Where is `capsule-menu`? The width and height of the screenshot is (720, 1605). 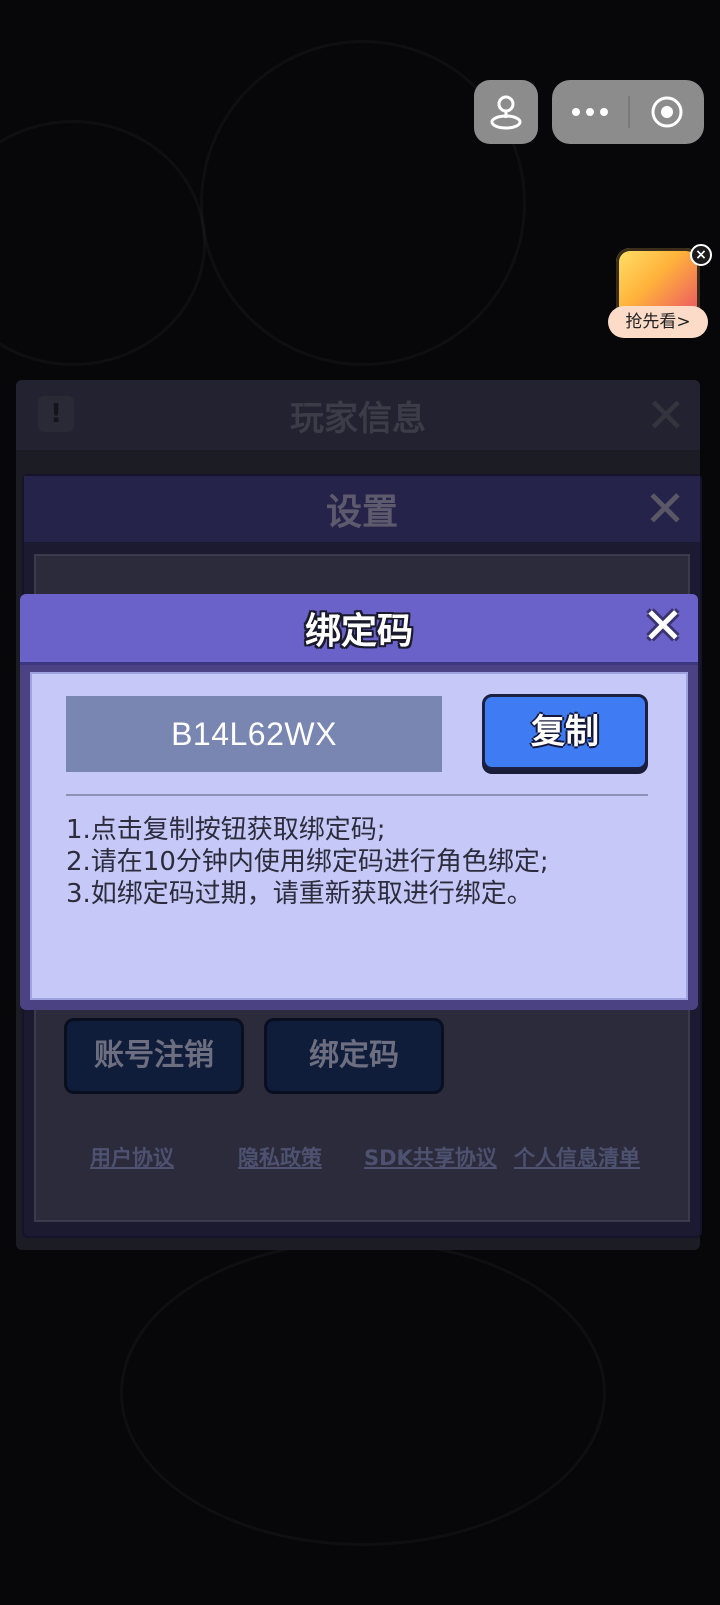
capsule-menu is located at coordinates (628, 112).